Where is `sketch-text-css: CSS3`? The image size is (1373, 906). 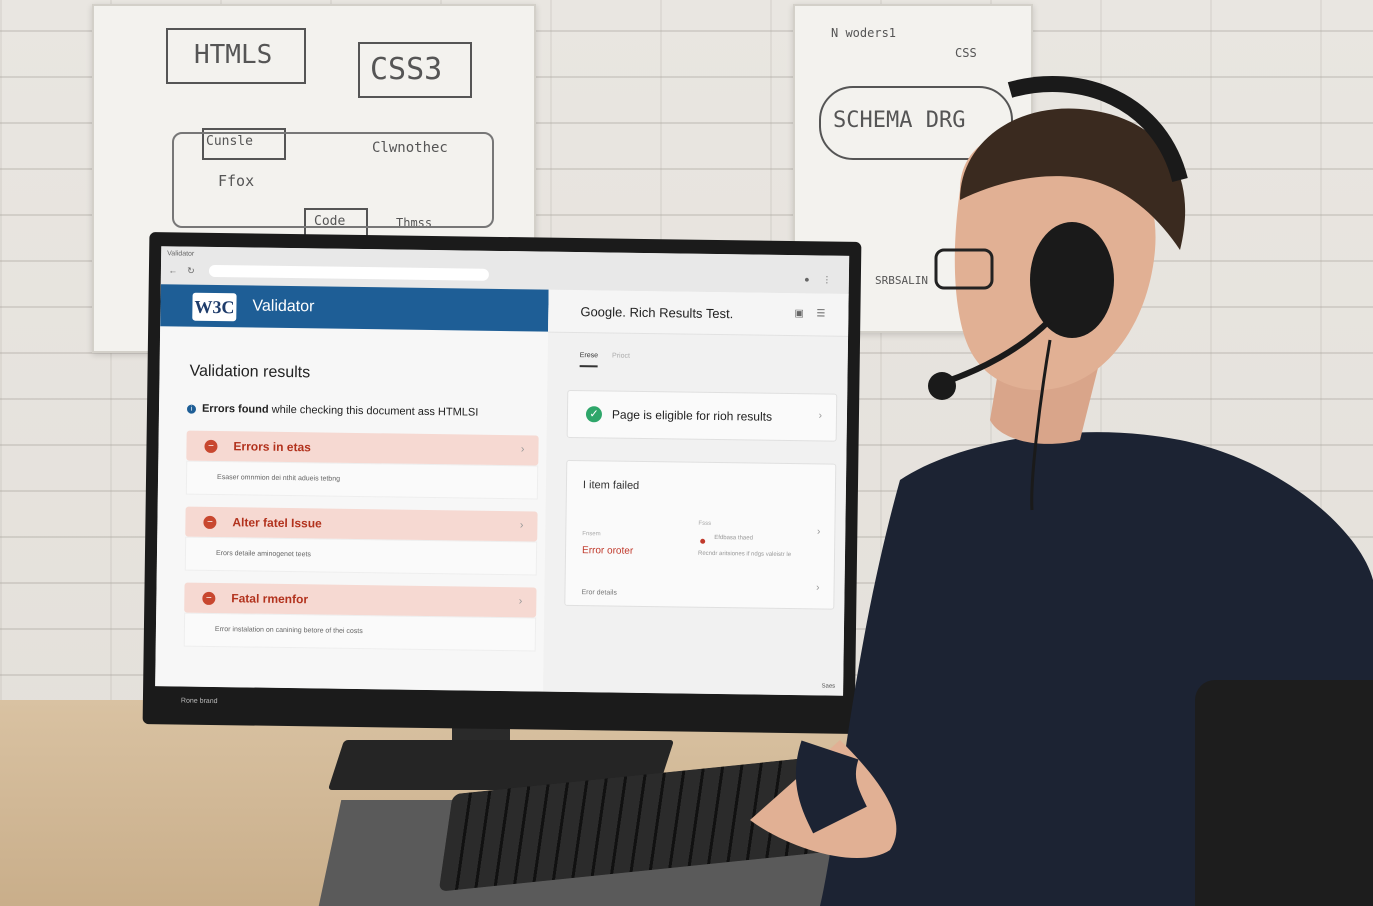
sketch-text-css: CSS3 is located at coordinates (406, 69).